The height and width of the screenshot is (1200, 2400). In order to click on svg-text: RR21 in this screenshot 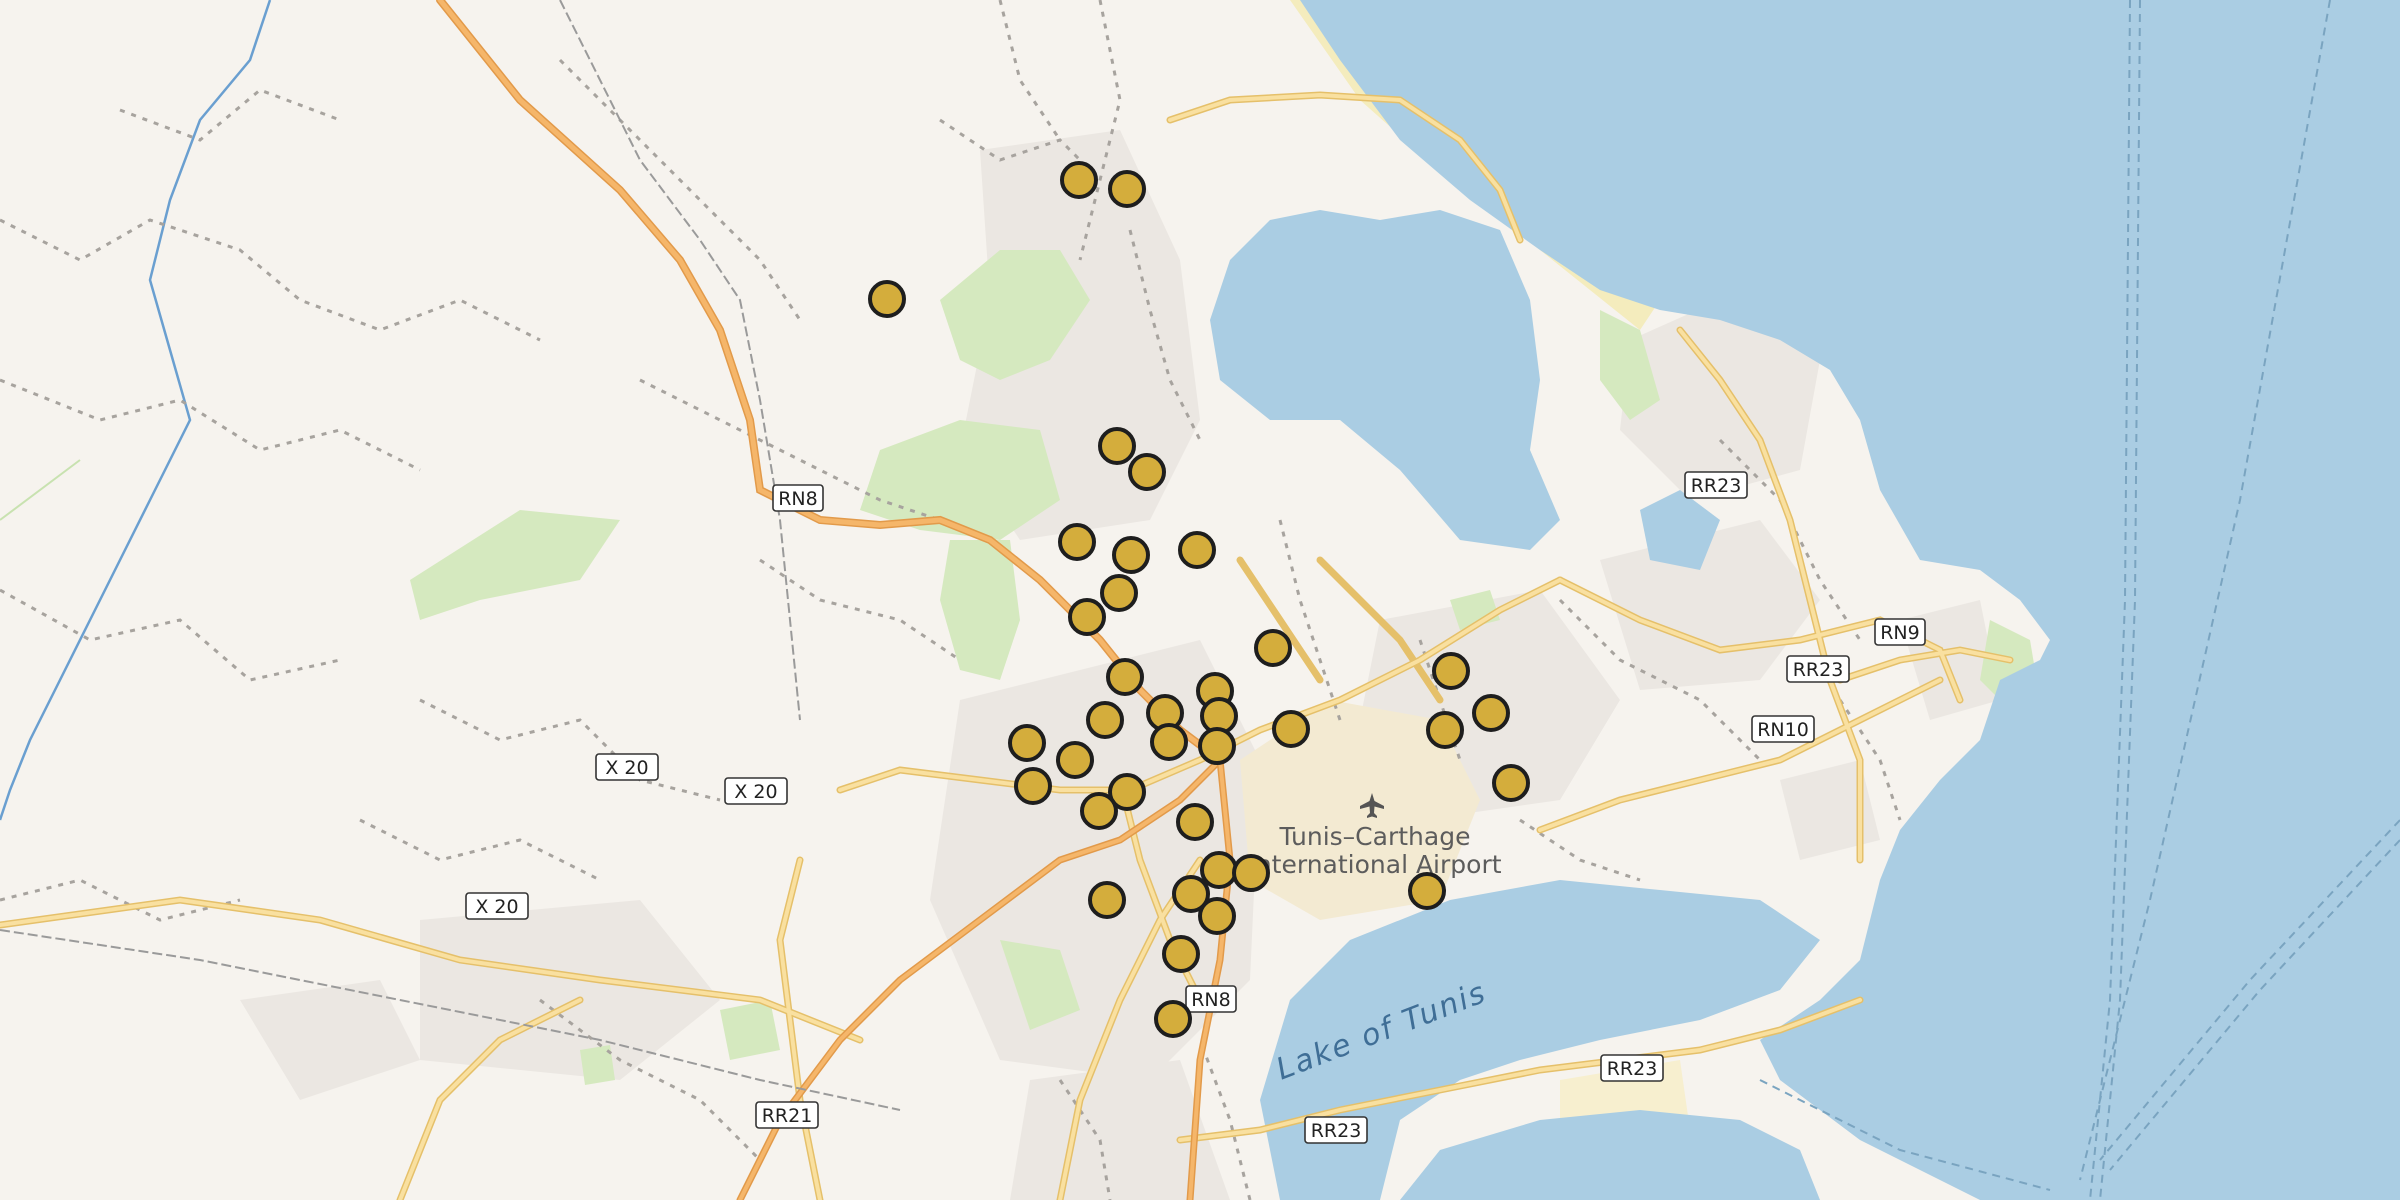, I will do `click(787, 1116)`.